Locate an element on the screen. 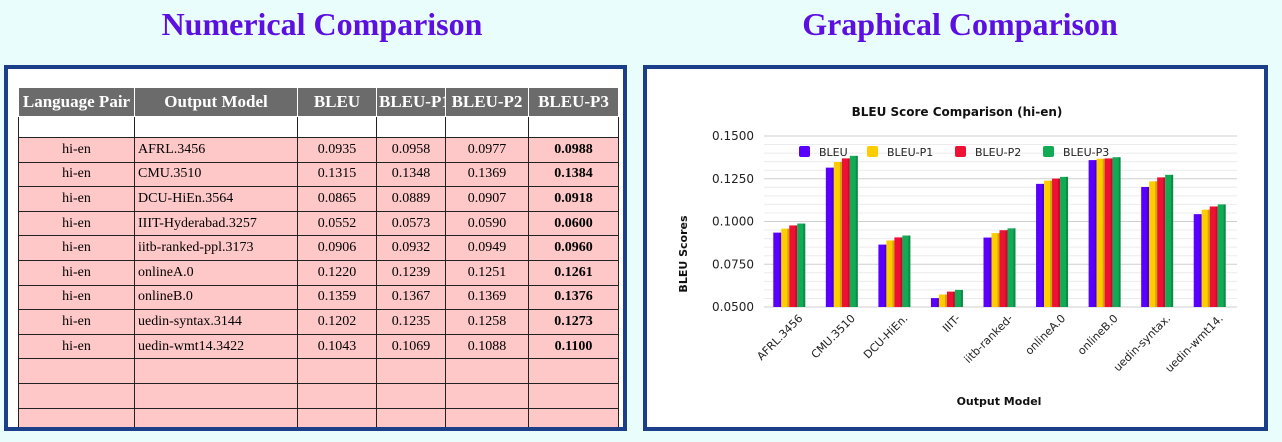 The height and width of the screenshot is (442, 1282). y-tick-label: 0.1500 is located at coordinates (733, 136).